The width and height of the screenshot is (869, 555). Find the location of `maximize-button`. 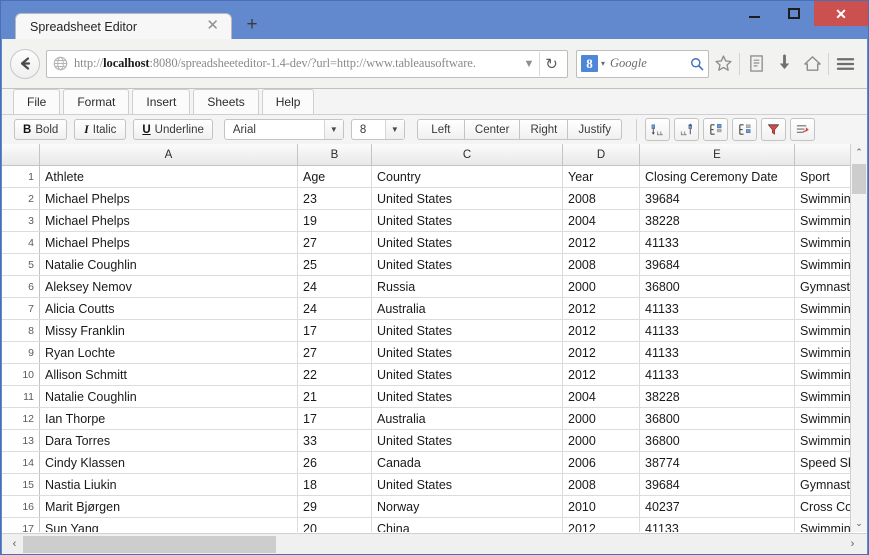

maximize-button is located at coordinates (794, 13).